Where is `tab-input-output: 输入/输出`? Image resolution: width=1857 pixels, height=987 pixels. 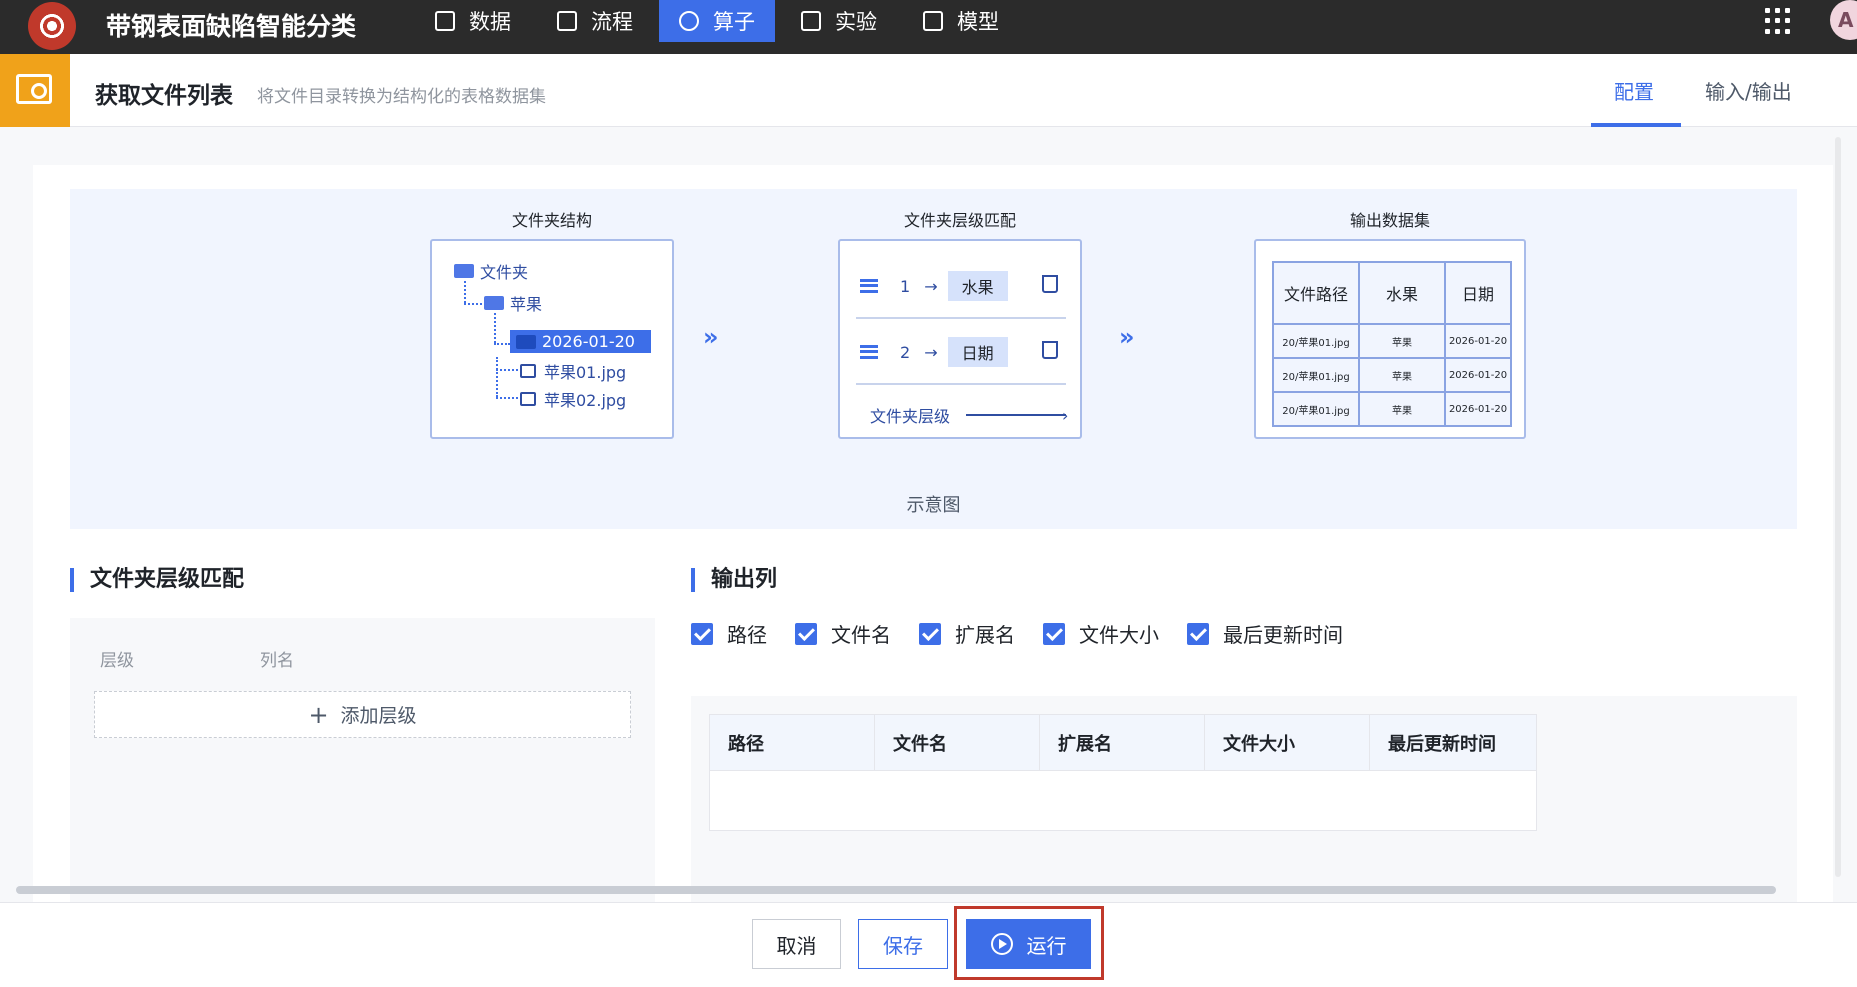
tab-input-output: 输入/输出 is located at coordinates (1748, 90).